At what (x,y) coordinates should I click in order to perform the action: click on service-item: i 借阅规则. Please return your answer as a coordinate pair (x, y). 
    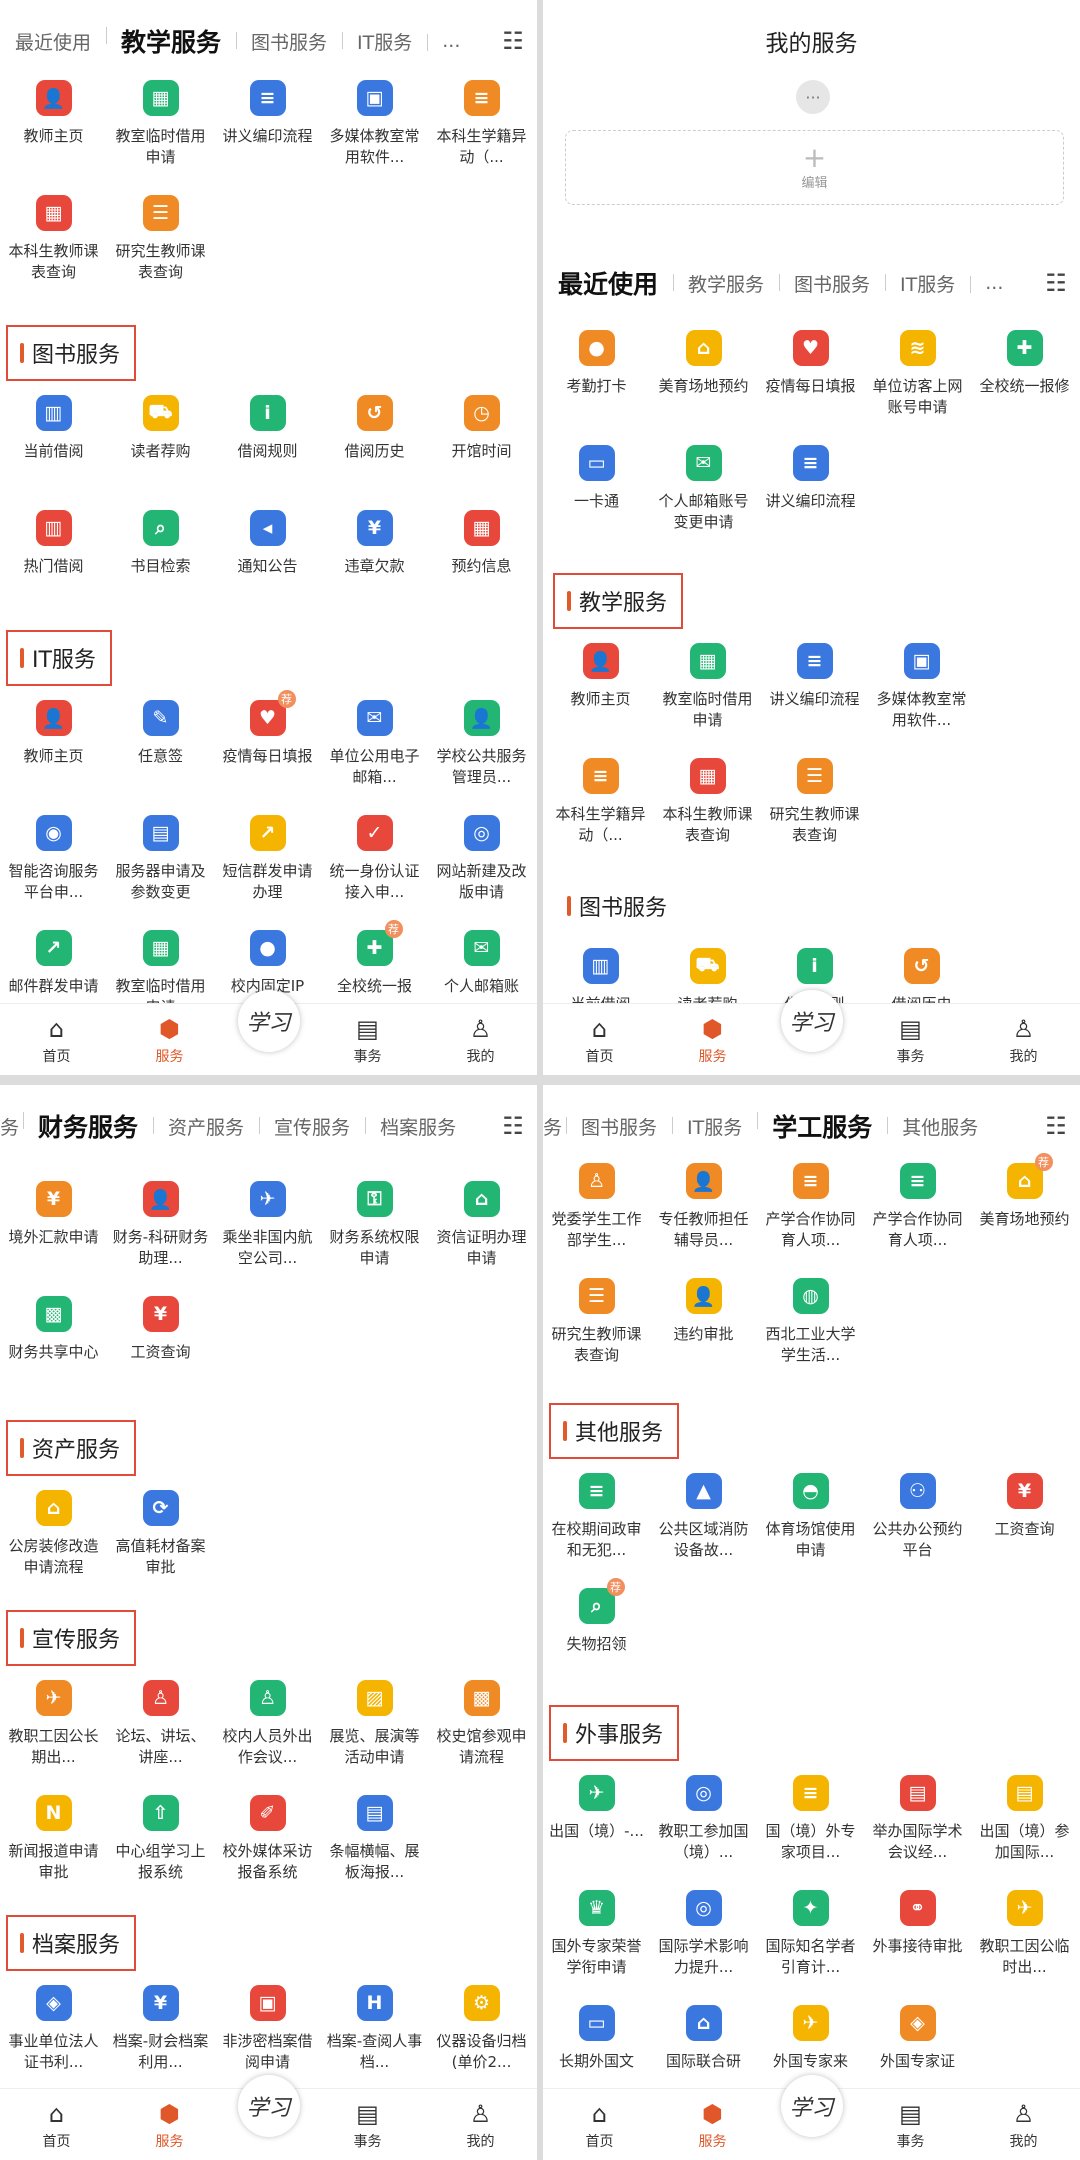
    Looking at the image, I should click on (267, 452).